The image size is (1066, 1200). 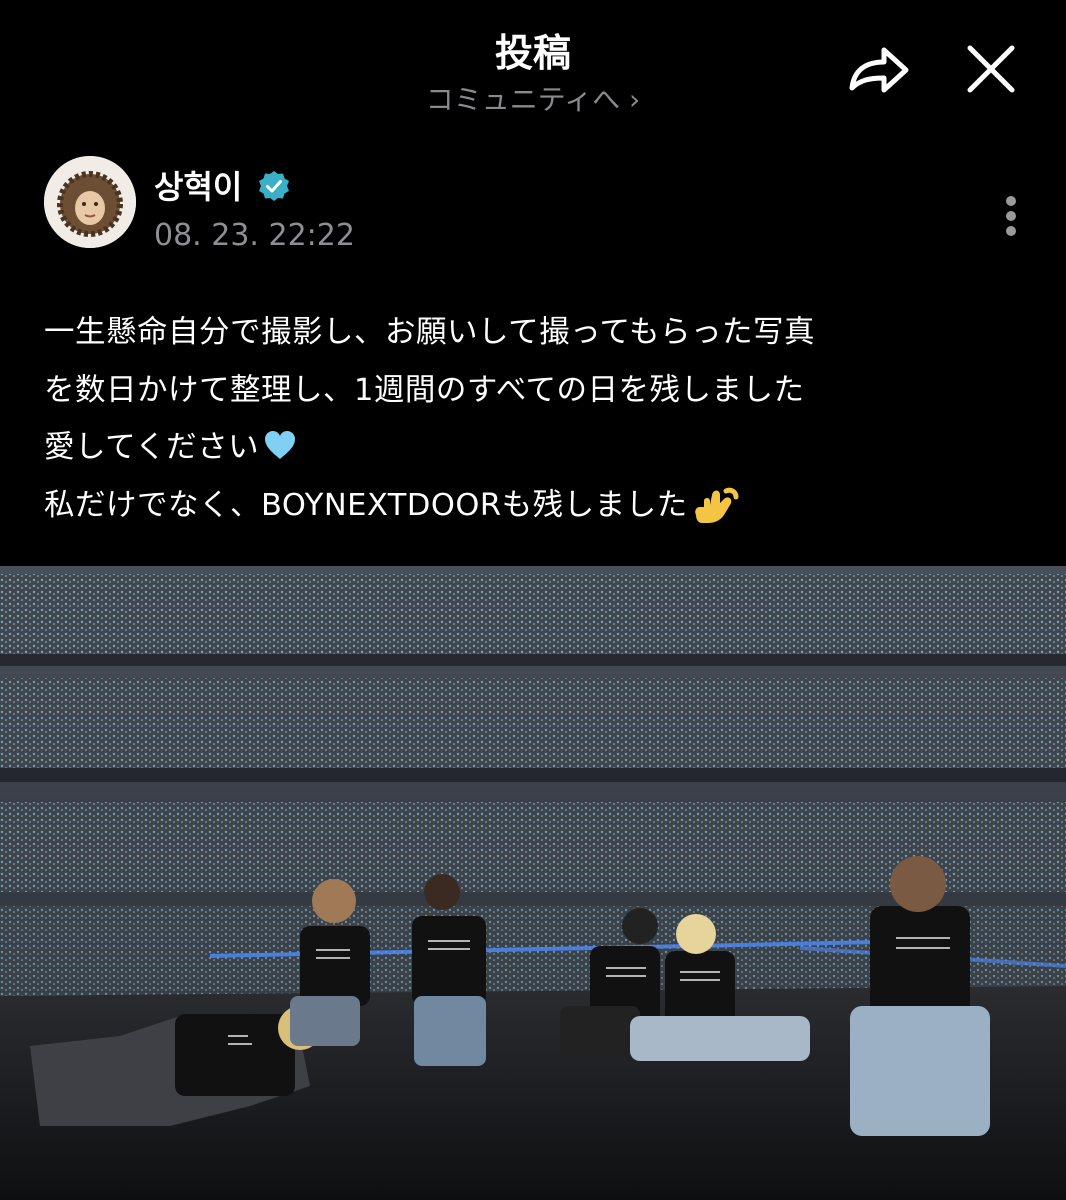 What do you see at coordinates (254, 235) in the screenshot?
I see `post-timestamp: 08. 23. 22:22` at bounding box center [254, 235].